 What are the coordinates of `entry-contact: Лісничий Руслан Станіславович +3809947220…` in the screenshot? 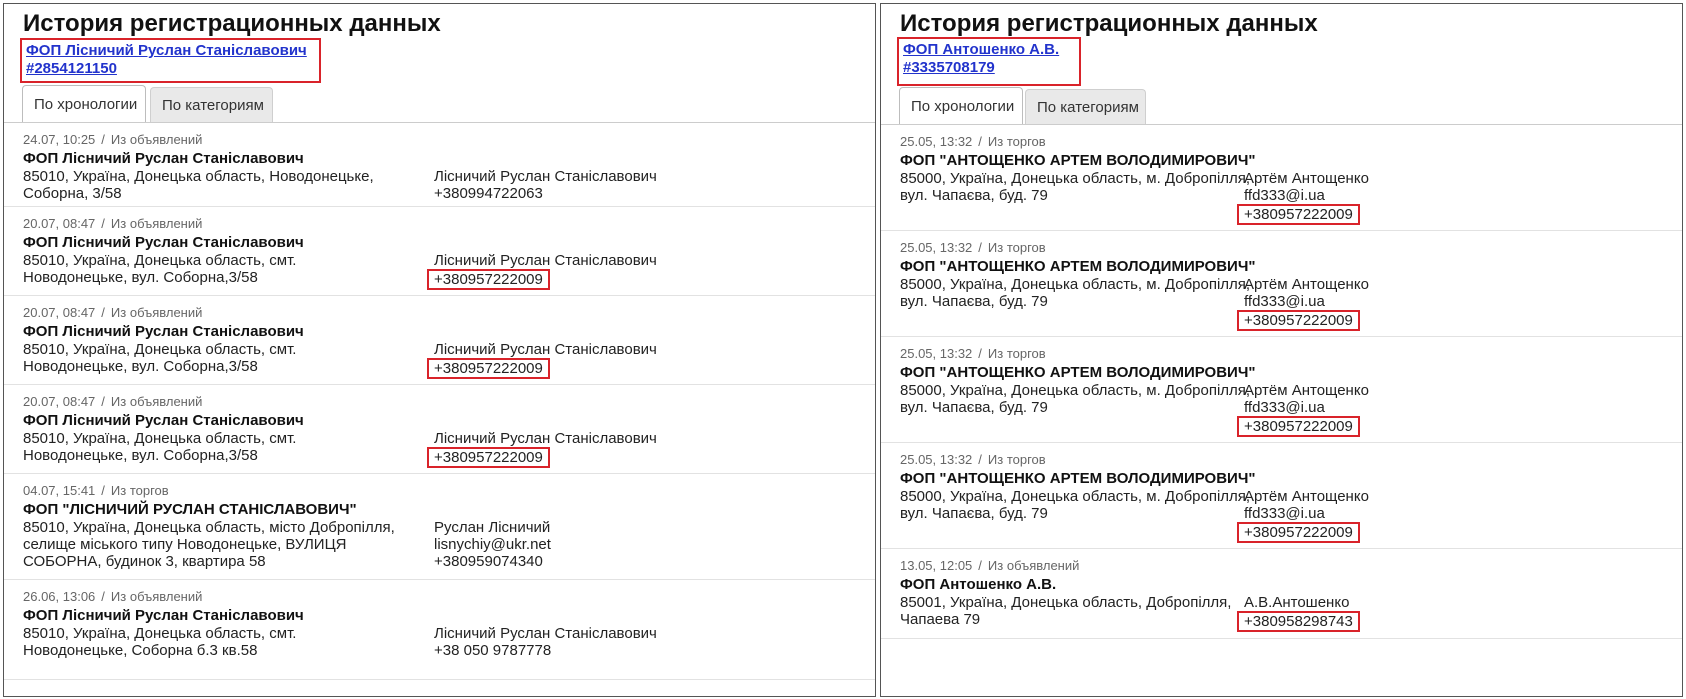 It's located at (545, 185).